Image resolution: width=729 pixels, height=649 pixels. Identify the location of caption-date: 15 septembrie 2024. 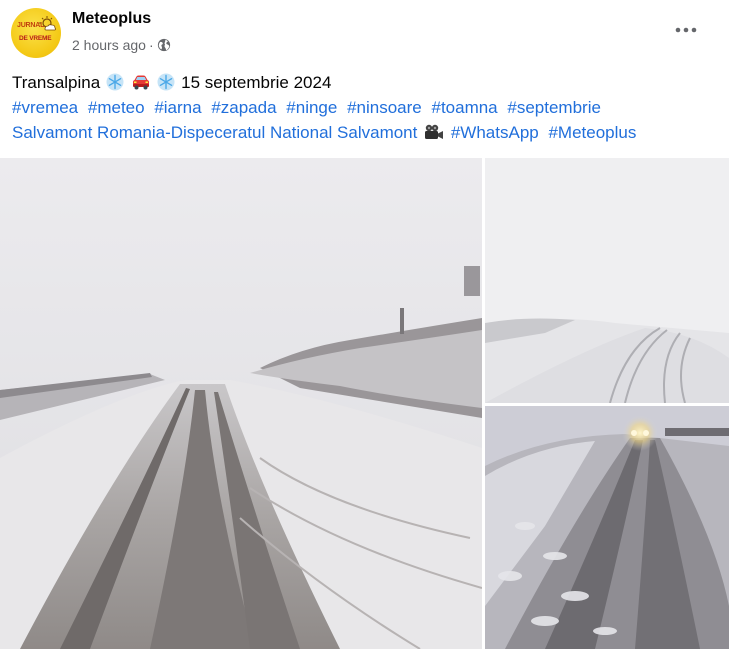
(256, 82).